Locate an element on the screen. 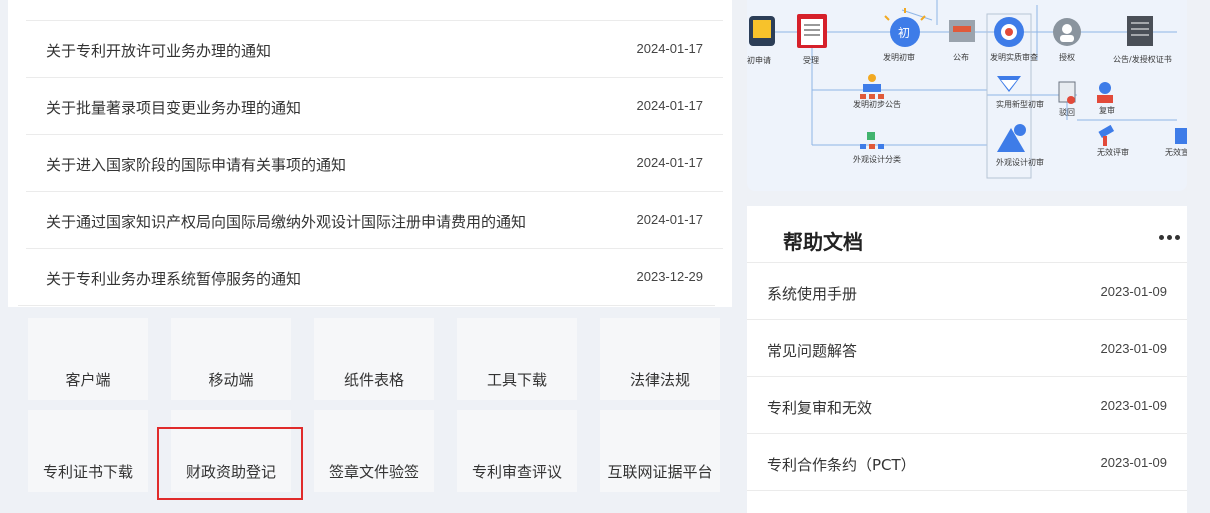  tile-paper-forms: 纸件表格 is located at coordinates (374, 359).